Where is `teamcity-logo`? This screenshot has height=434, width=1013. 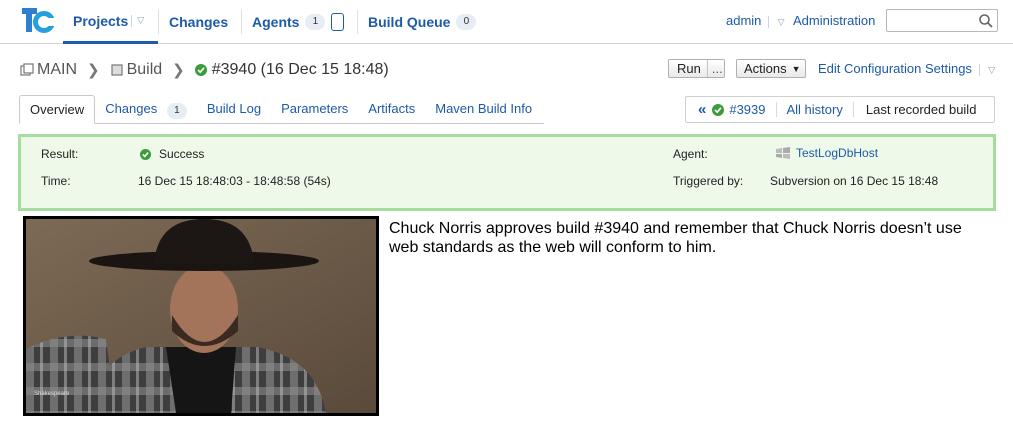 teamcity-logo is located at coordinates (37, 20).